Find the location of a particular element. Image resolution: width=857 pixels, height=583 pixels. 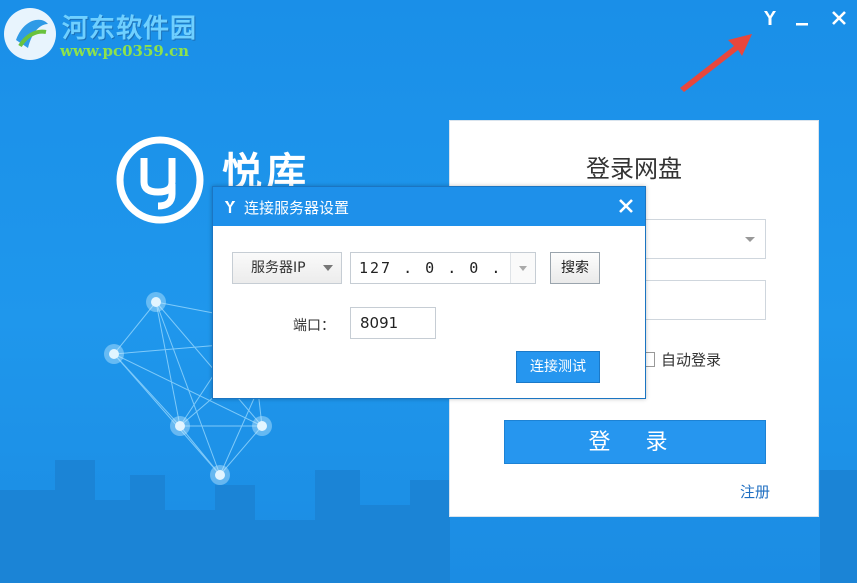

port-input: 8091 is located at coordinates (393, 323).